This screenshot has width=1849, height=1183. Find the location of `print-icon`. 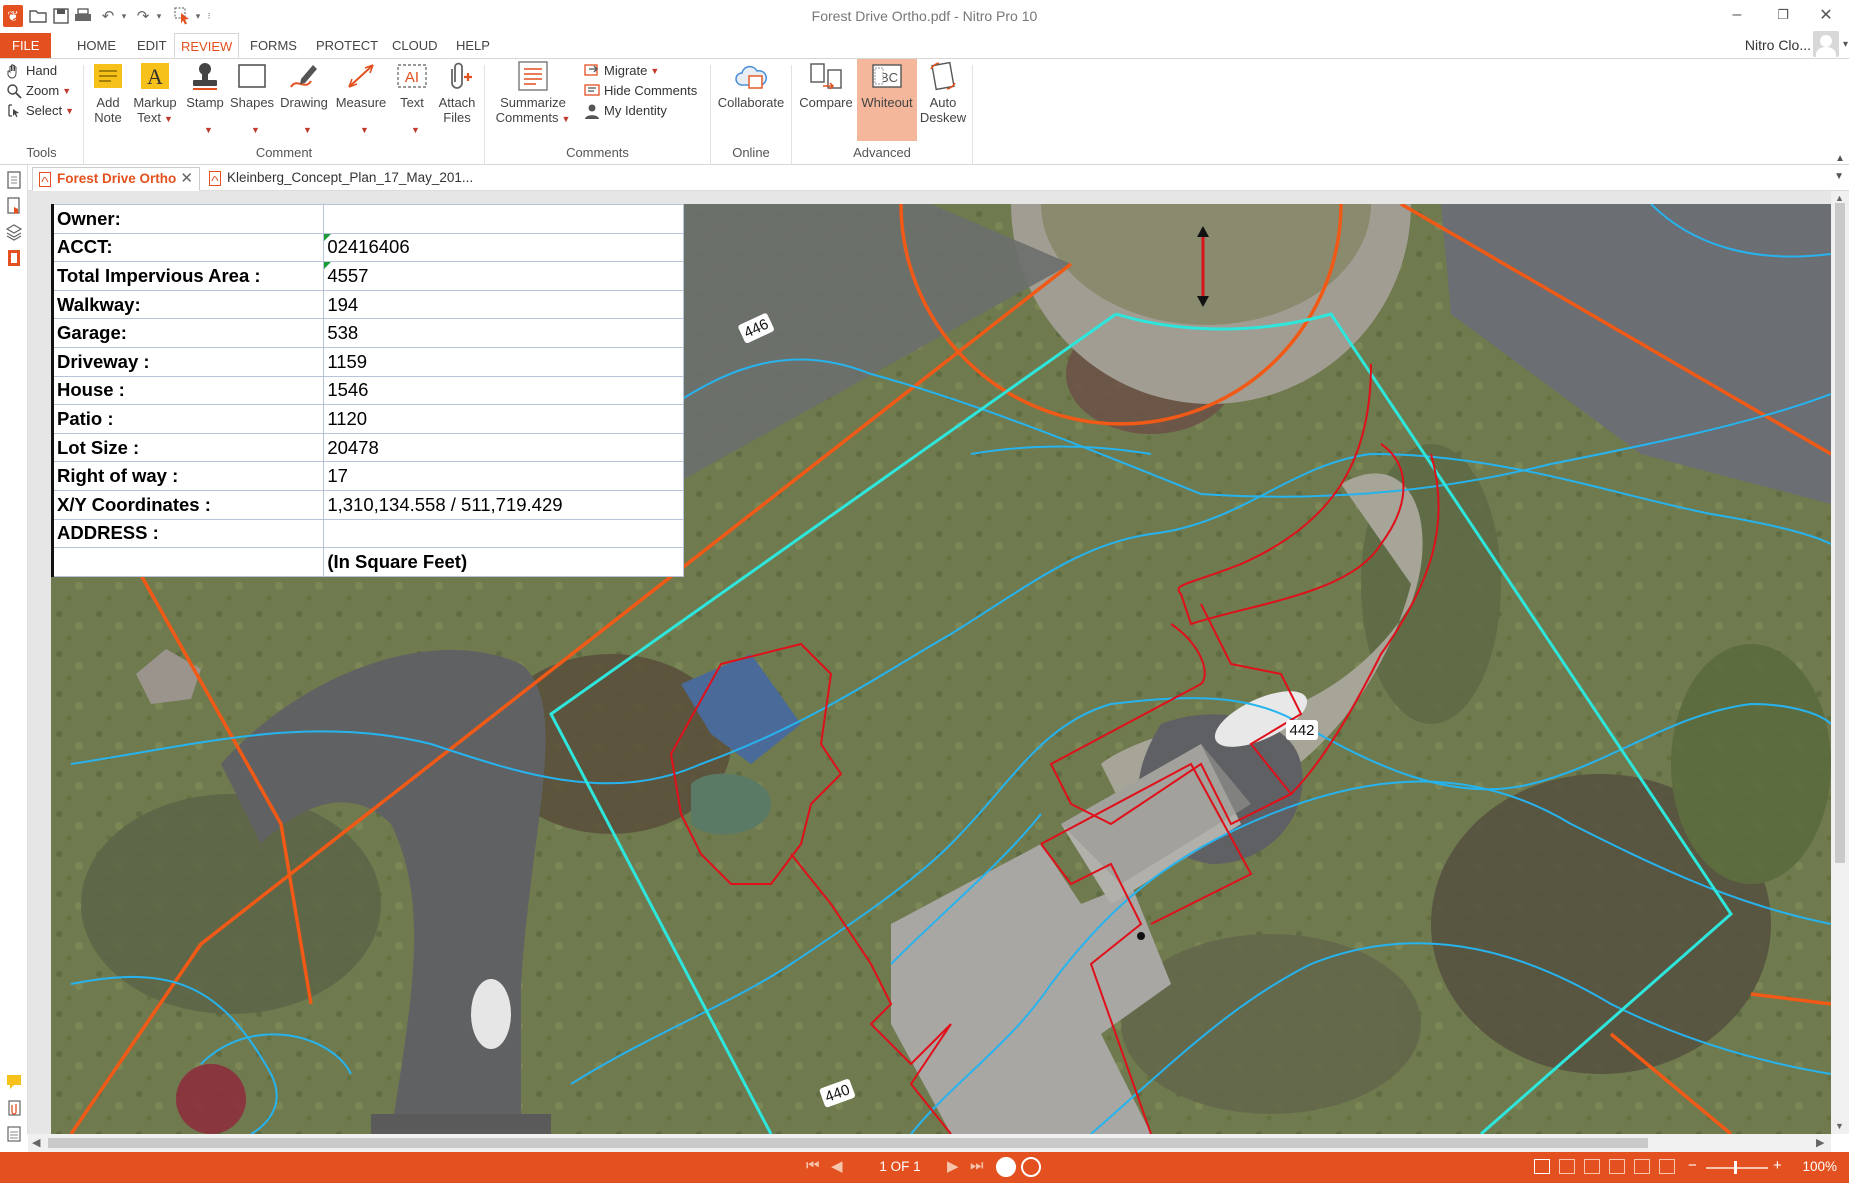

print-icon is located at coordinates (83, 16).